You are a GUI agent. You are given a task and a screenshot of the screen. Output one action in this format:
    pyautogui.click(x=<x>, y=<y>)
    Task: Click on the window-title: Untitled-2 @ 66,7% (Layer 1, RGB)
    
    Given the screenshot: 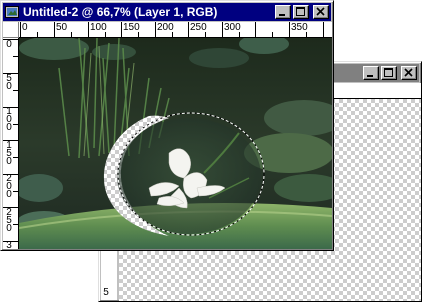 What is the action you would take?
    pyautogui.click(x=120, y=12)
    